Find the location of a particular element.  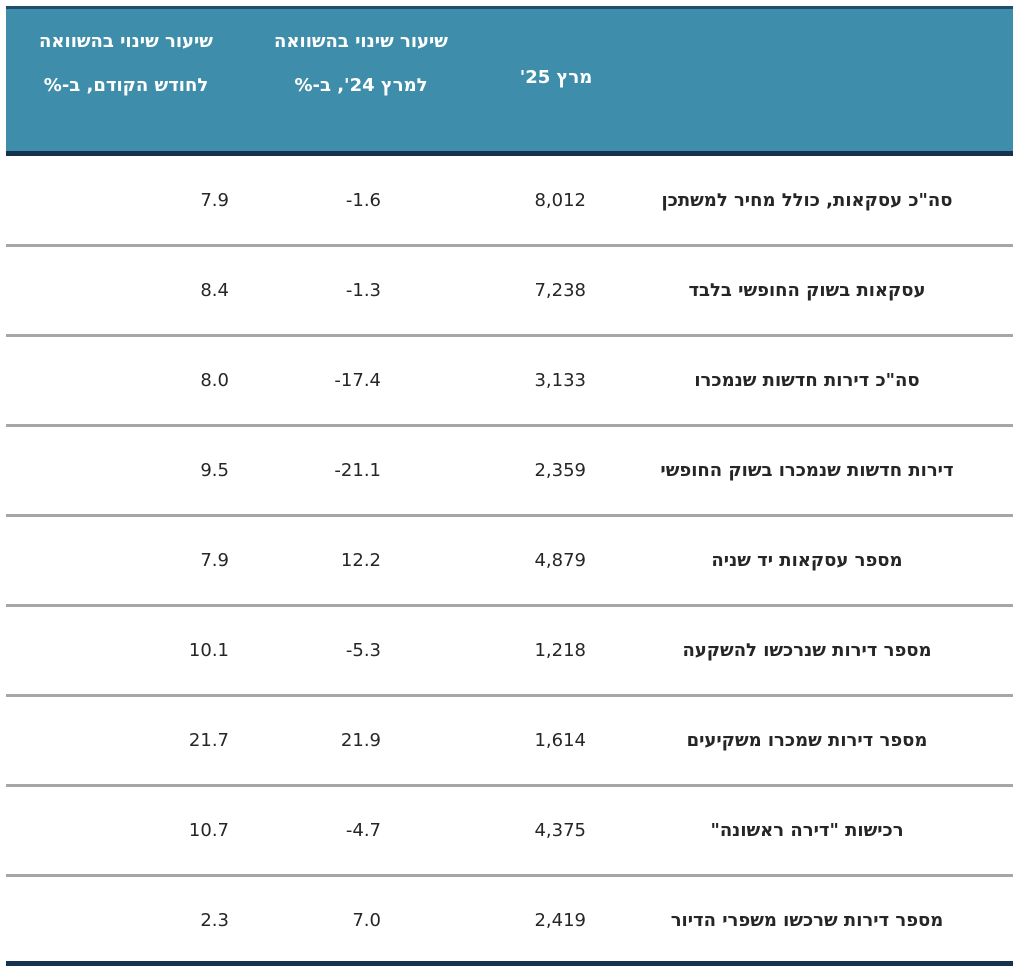

change-yoy-cell: -1.3 is located at coordinates (363, 290).